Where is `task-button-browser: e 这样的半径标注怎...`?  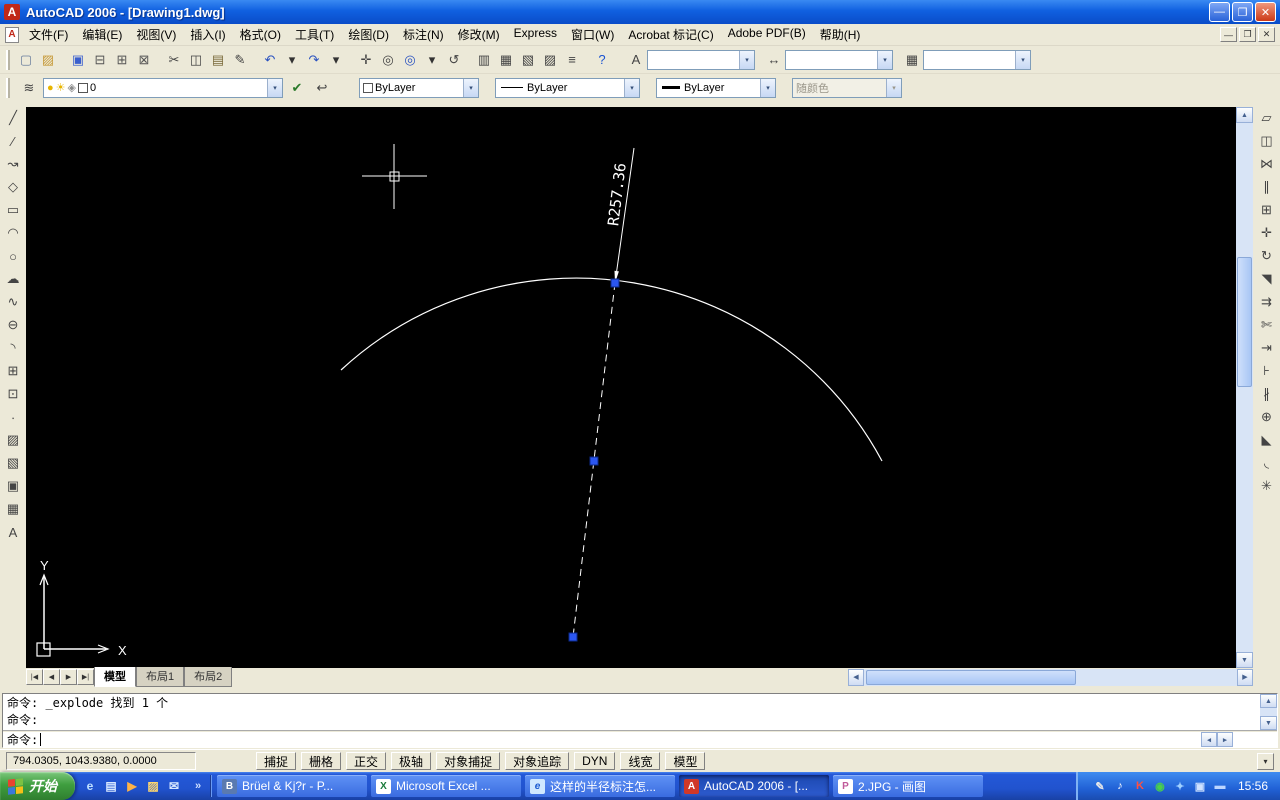
task-button-browser: e 这样的半径标注怎... is located at coordinates (600, 786).